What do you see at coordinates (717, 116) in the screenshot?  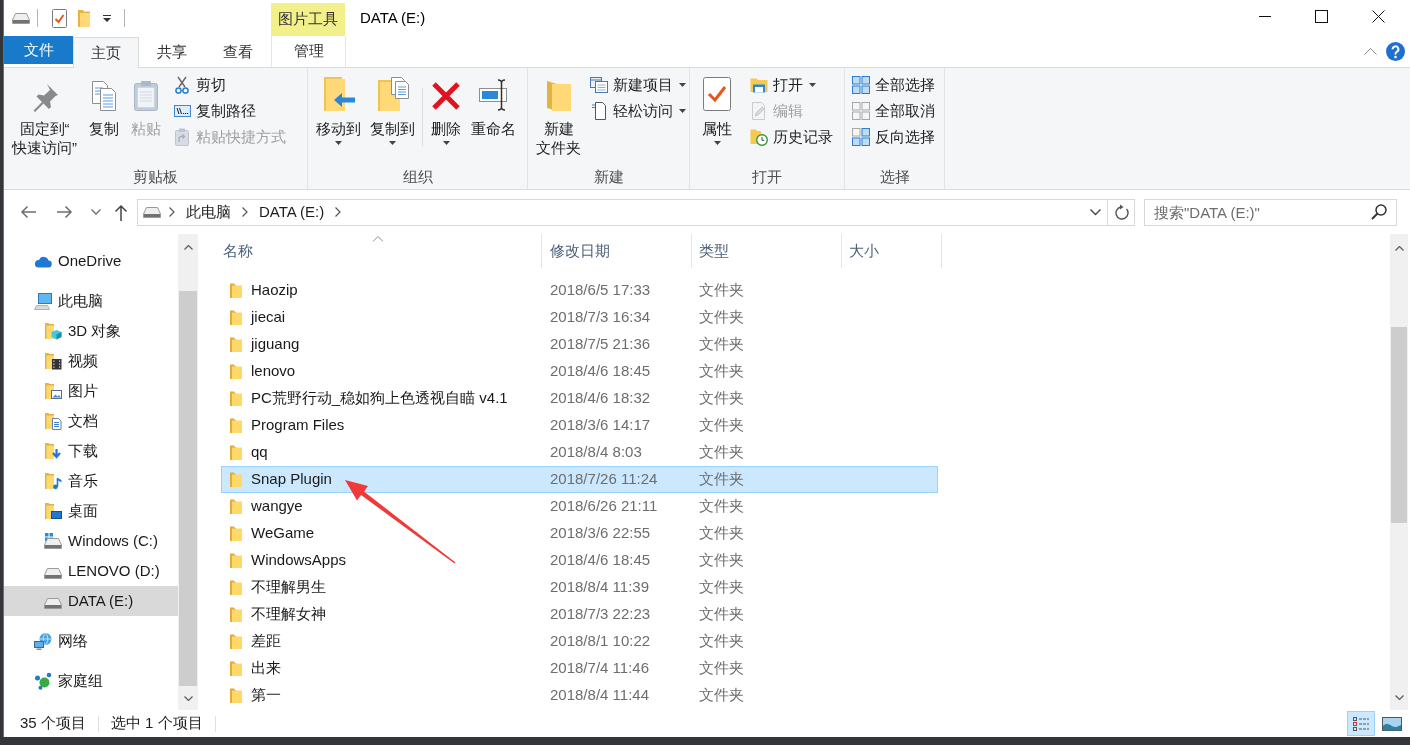 I see `ribbon-button: 属性` at bounding box center [717, 116].